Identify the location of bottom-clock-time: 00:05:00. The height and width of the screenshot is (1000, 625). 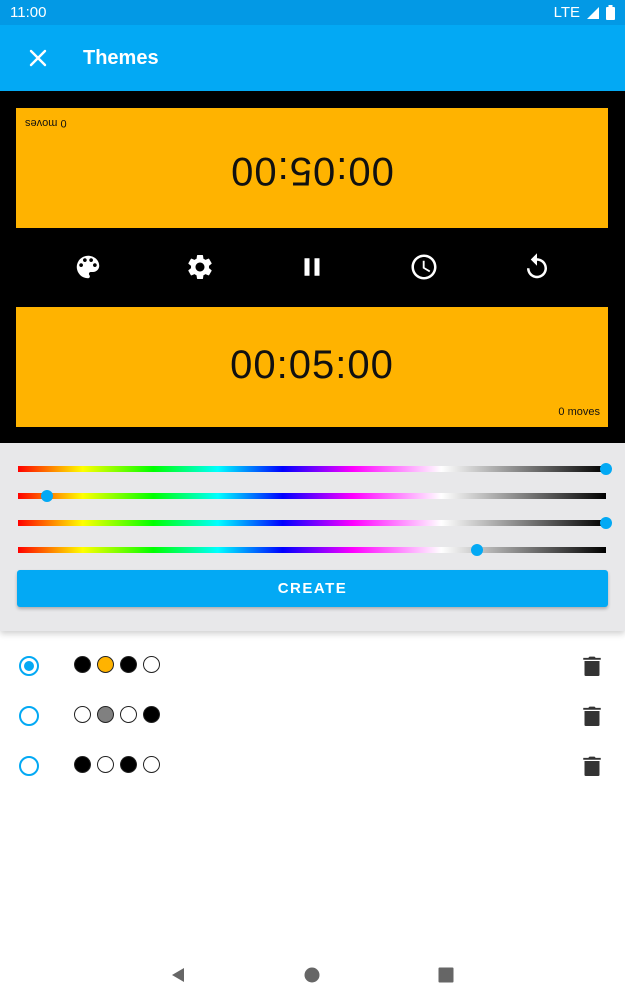
(312, 365).